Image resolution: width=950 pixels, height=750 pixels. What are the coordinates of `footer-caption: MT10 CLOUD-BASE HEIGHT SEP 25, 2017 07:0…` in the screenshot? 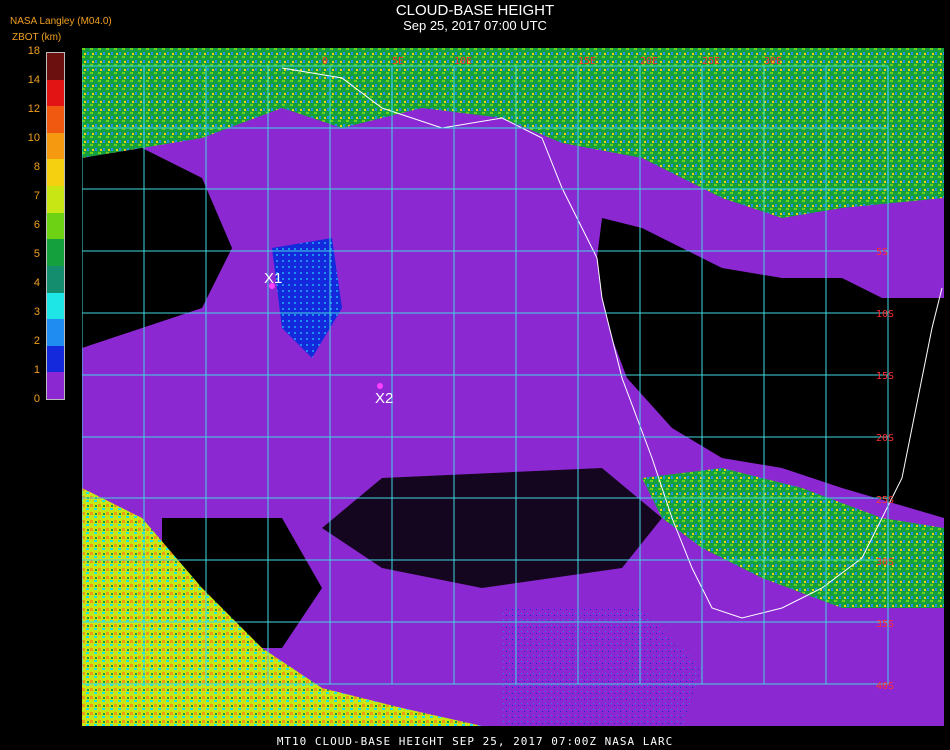 It's located at (475, 741).